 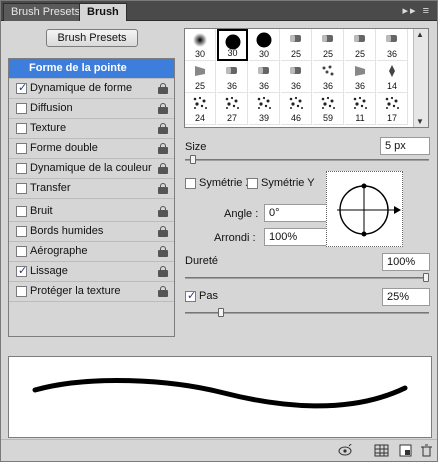 What do you see at coordinates (219, 11) in the screenshot?
I see `tab-bar: Brush Presets Brush ▸▸ ≡` at bounding box center [219, 11].